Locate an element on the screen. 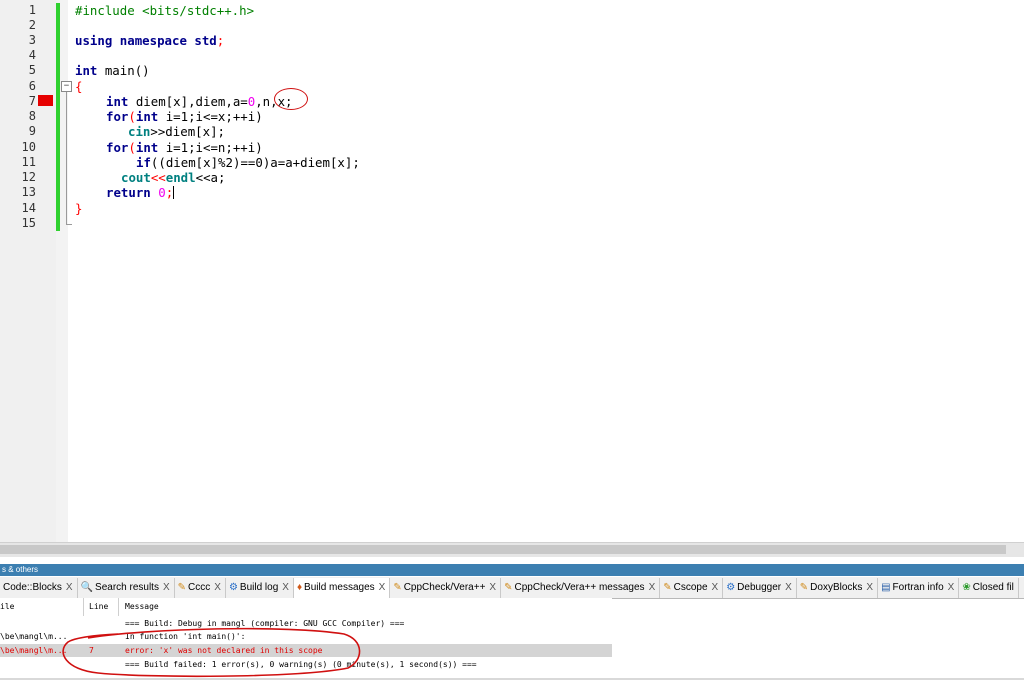 The width and height of the screenshot is (1024, 680). pin-icon: ♦ is located at coordinates (299, 587).